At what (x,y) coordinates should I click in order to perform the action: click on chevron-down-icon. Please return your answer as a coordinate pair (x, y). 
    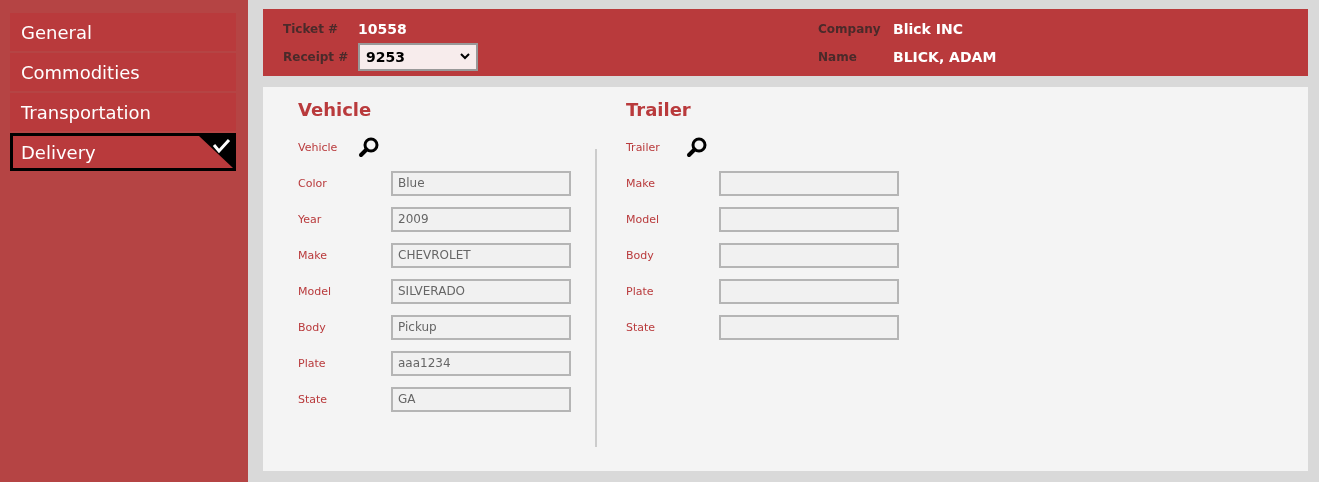
    Looking at the image, I should click on (465, 56).